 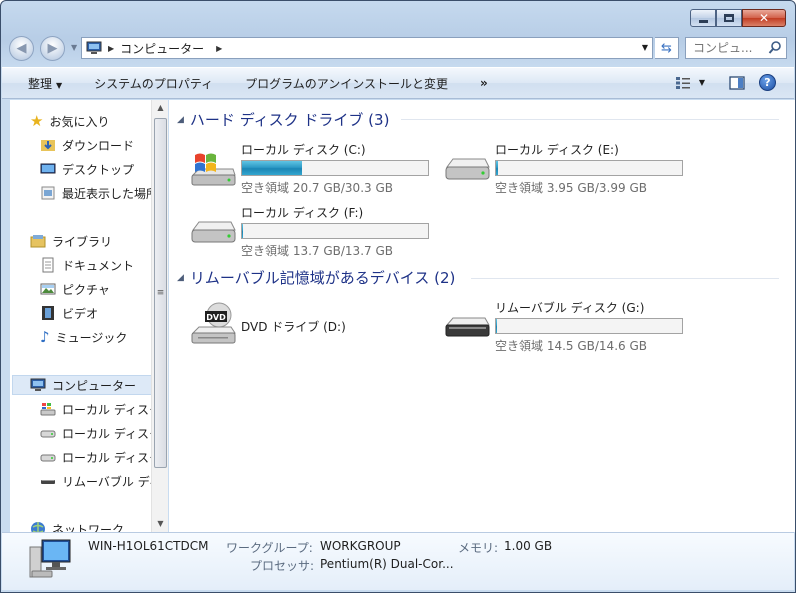 I want to click on network-icon, so click(x=38, y=527).